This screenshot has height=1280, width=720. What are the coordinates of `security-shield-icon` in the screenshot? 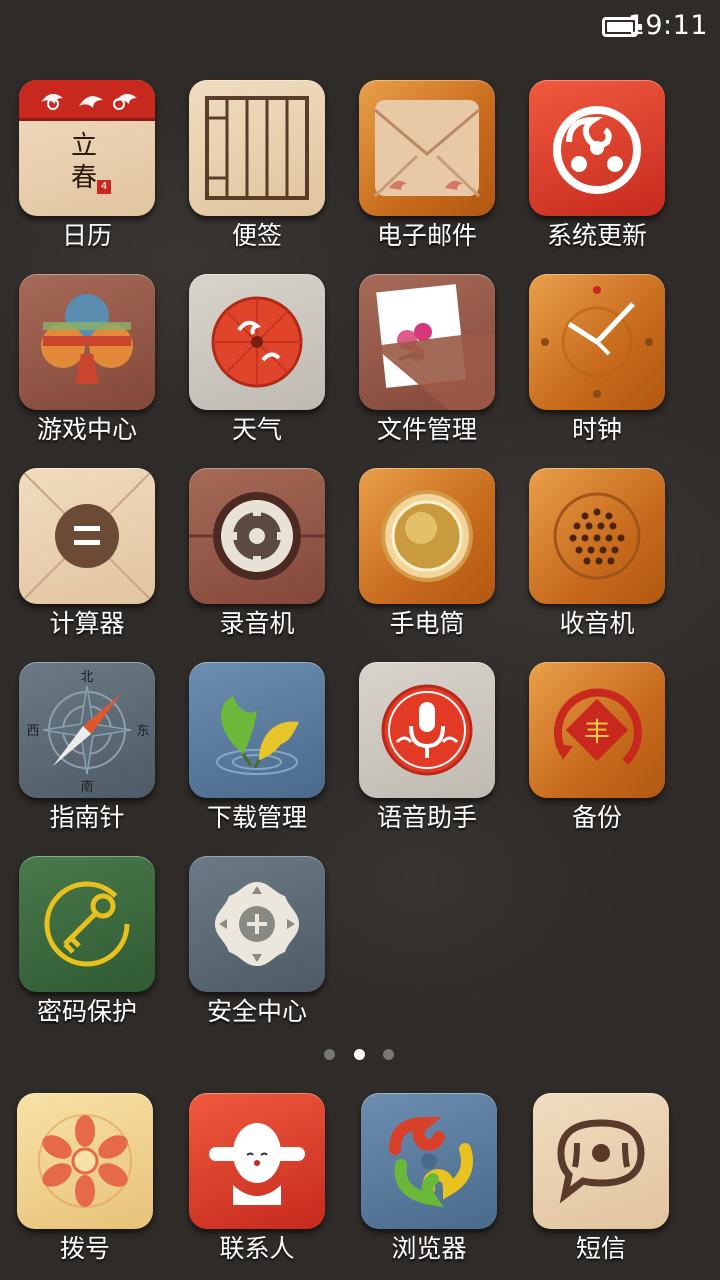 It's located at (257, 924).